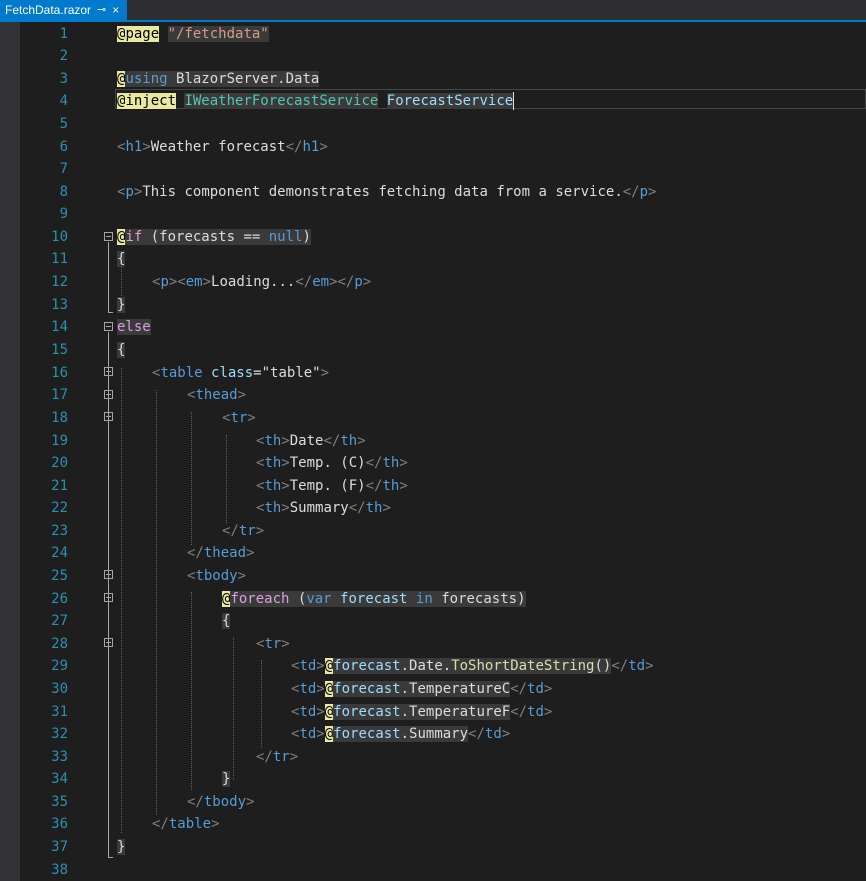 The height and width of the screenshot is (881, 866). I want to click on inject-keyword: inject, so click(151, 101).